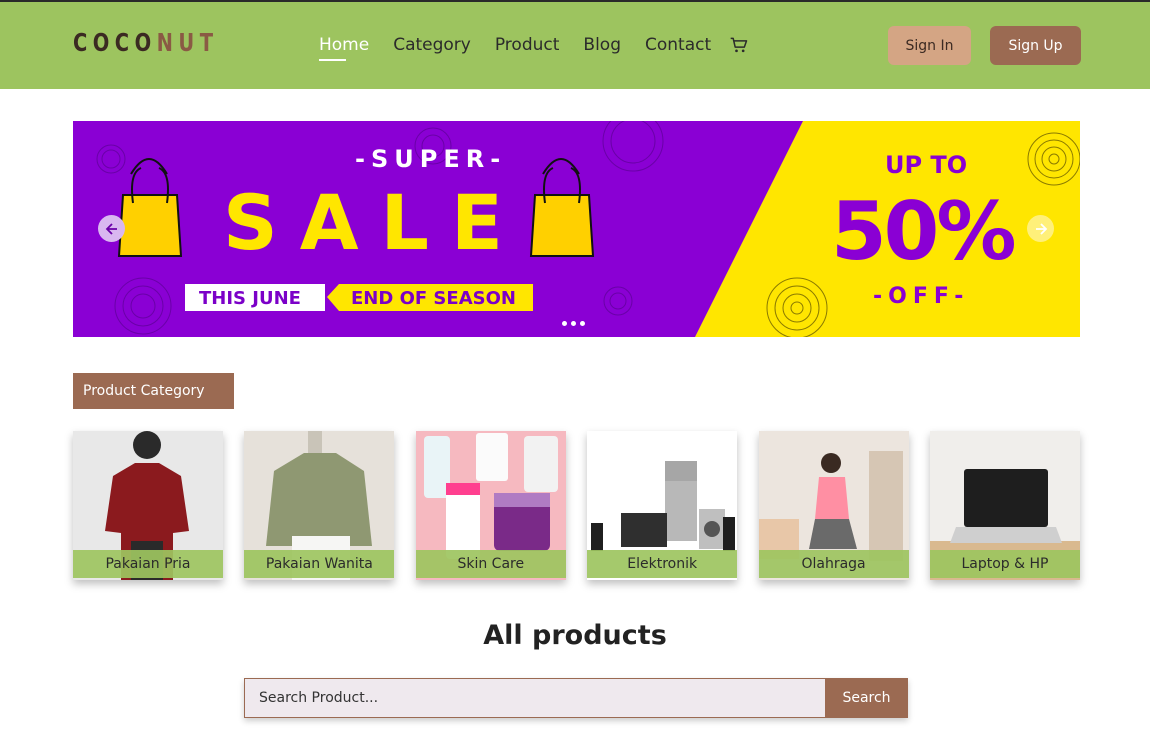 The width and height of the screenshot is (1150, 734). I want to click on category-card-skin-care: Skin Care, so click(490, 505).